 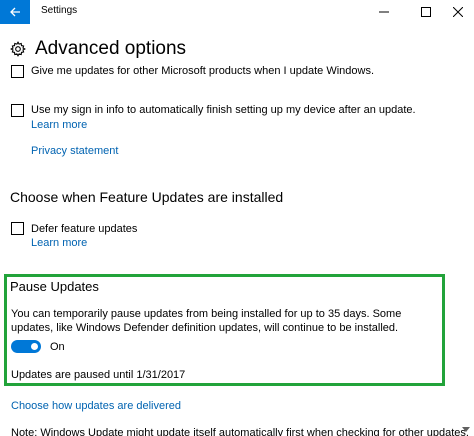 What do you see at coordinates (59, 10) in the screenshot?
I see `app-title: Settings` at bounding box center [59, 10].